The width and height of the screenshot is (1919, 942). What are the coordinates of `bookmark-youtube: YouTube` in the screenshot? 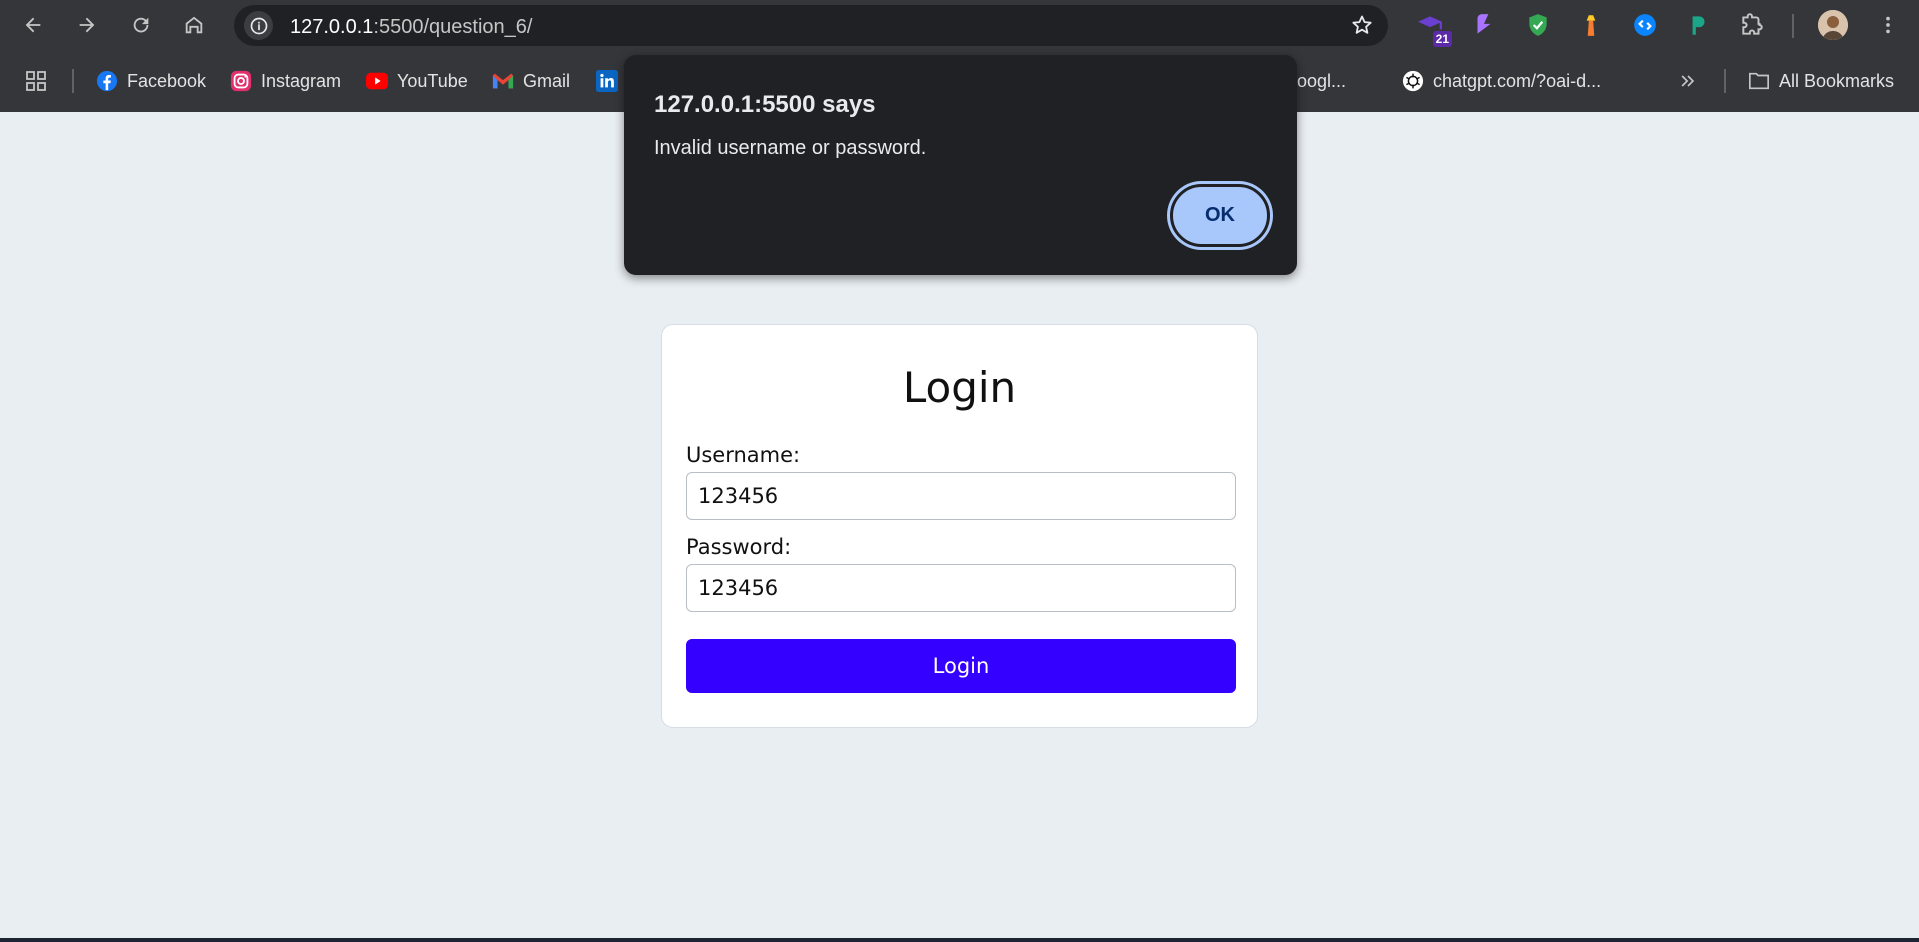 It's located at (417, 81).